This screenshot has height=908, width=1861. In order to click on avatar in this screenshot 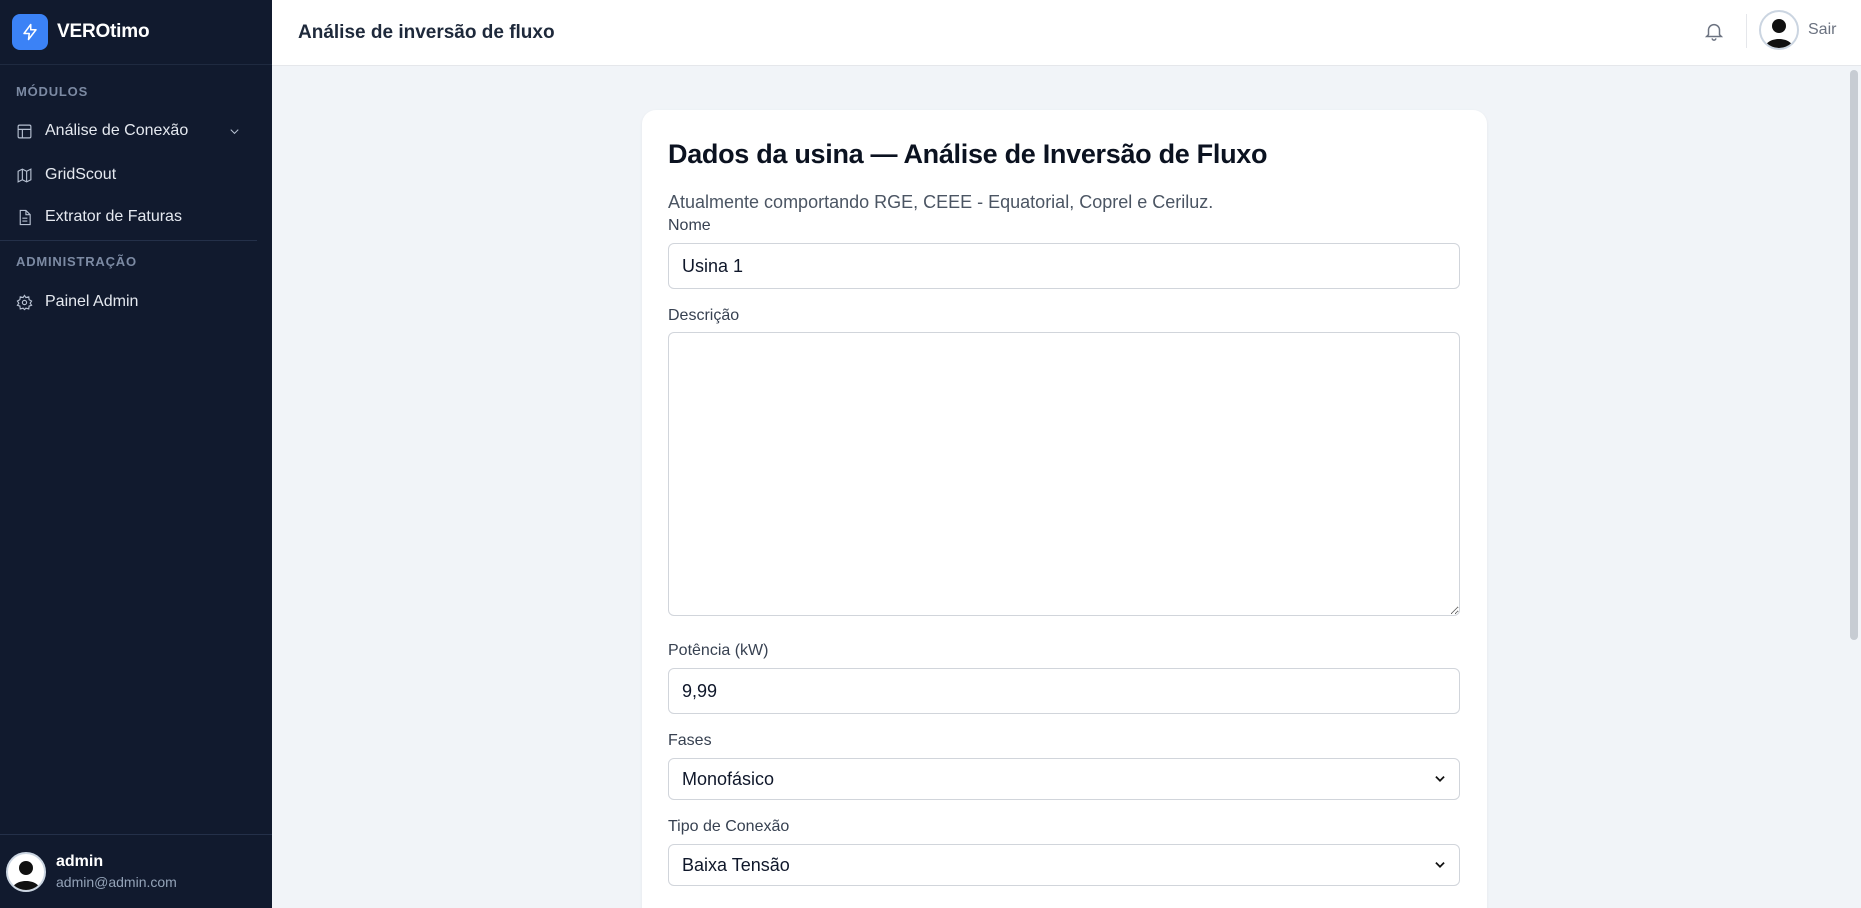, I will do `click(26, 871)`.